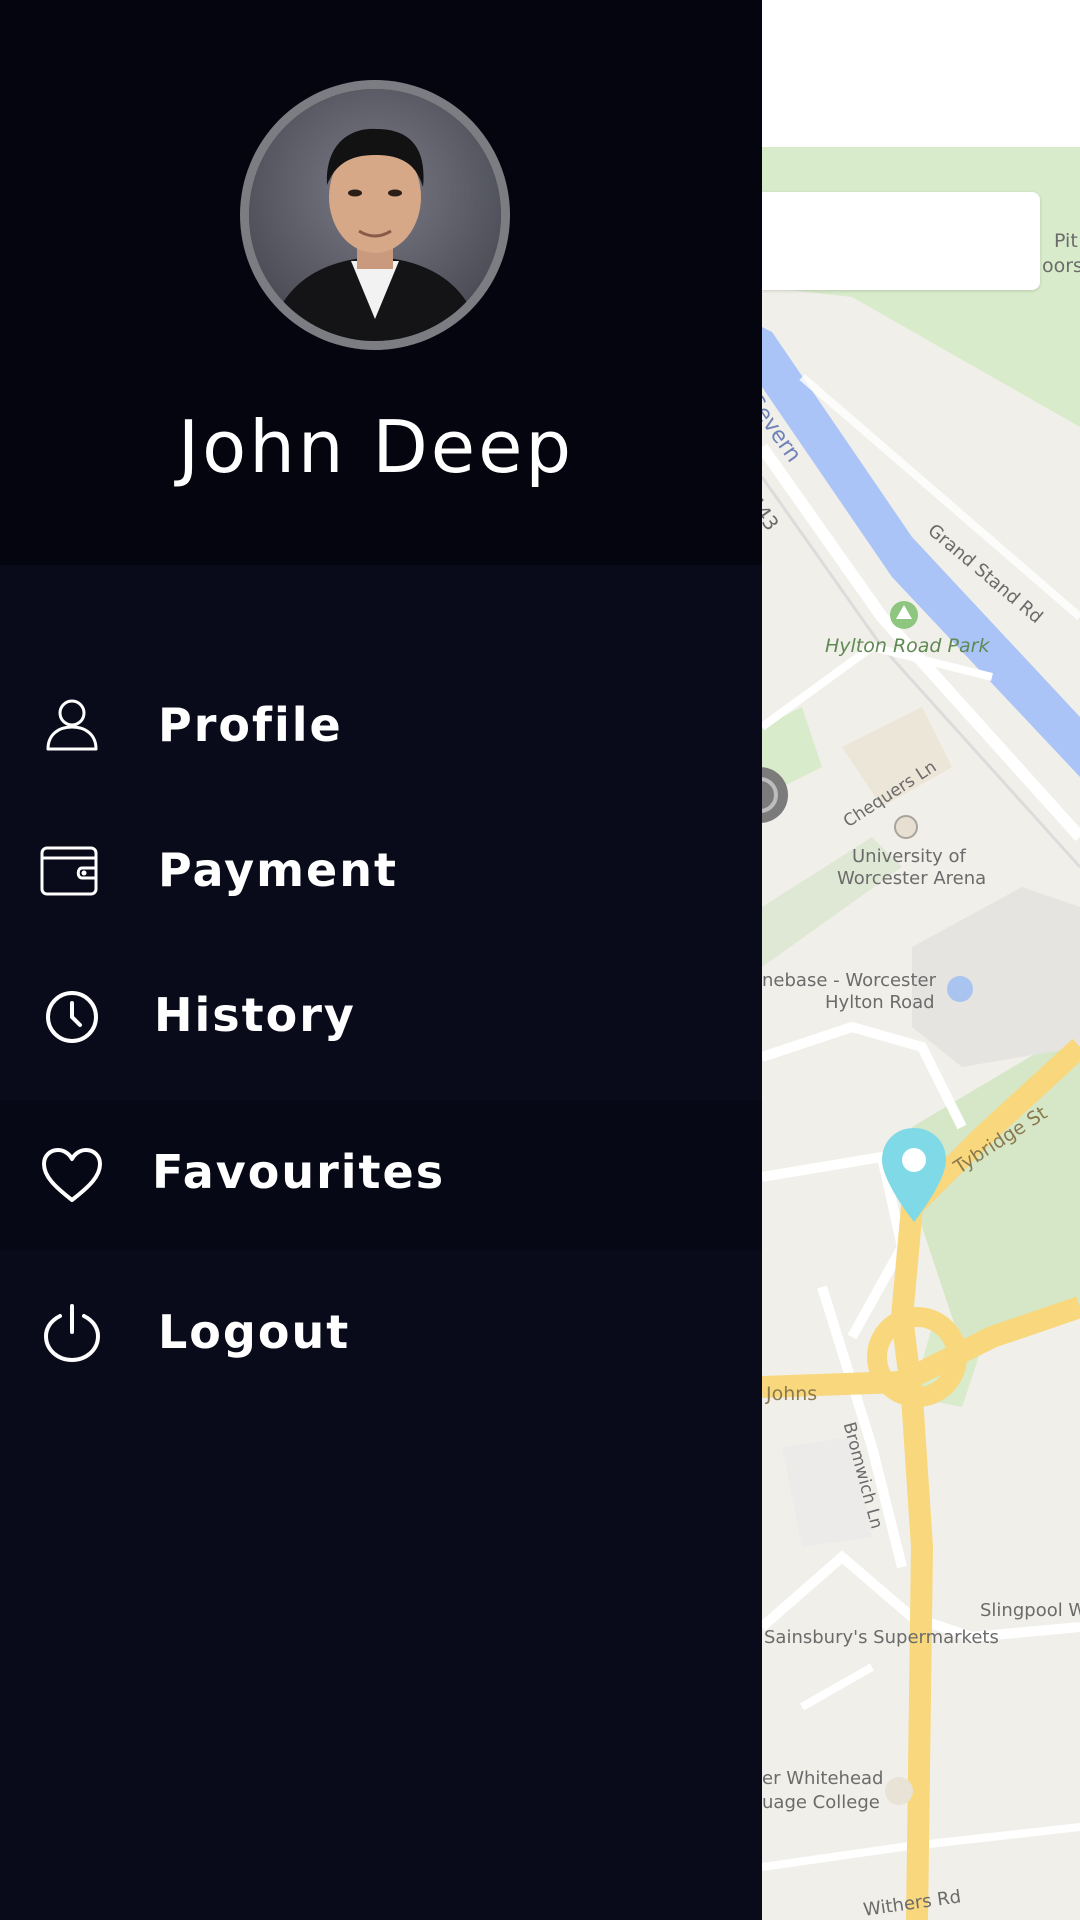 The height and width of the screenshot is (1920, 1080). I want to click on menu-label-favourites: Favourites, so click(299, 1172).